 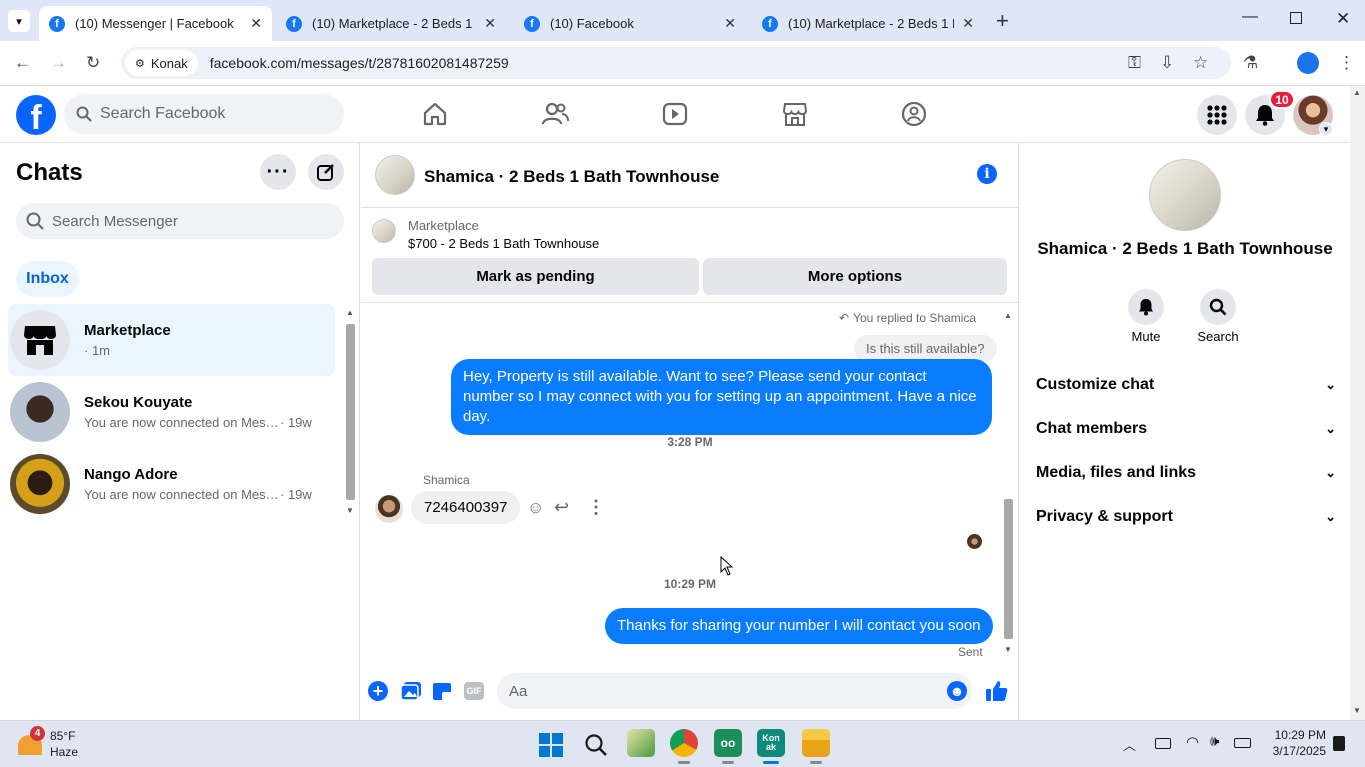 I want to click on marketplace-icon, so click(x=795, y=114).